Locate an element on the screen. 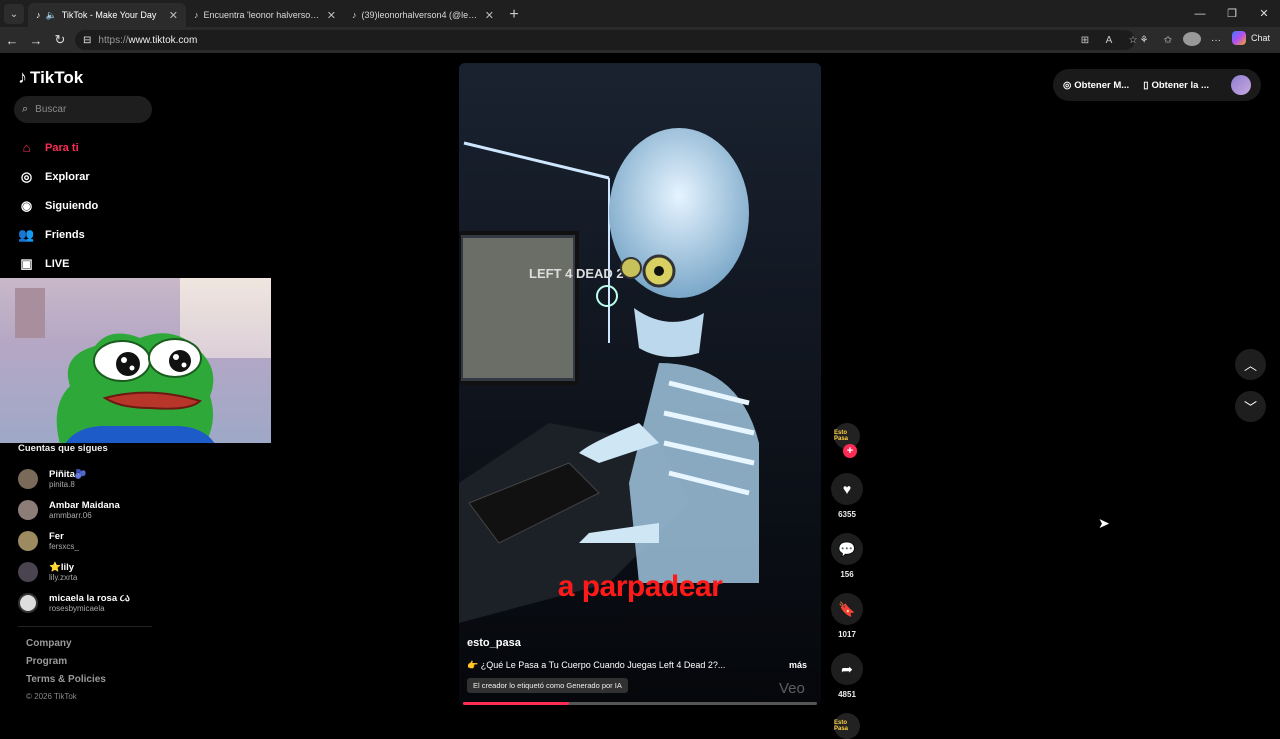 This screenshot has width=1280, height=739. extensions-icon: ⚘ is located at coordinates (1144, 40).